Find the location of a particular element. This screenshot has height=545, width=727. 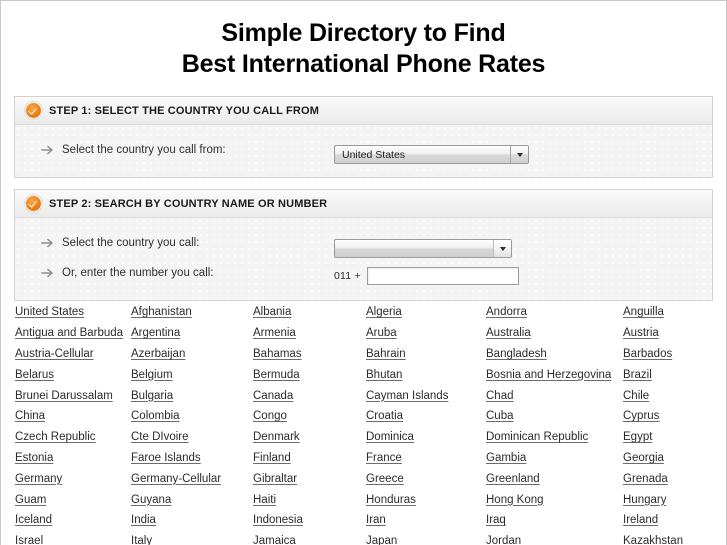

country-cell: Guam is located at coordinates (73, 499).